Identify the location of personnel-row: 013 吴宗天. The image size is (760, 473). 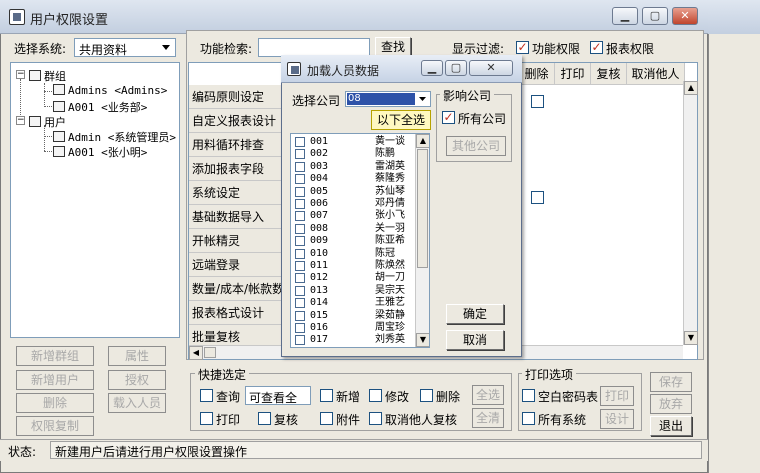
(355, 291).